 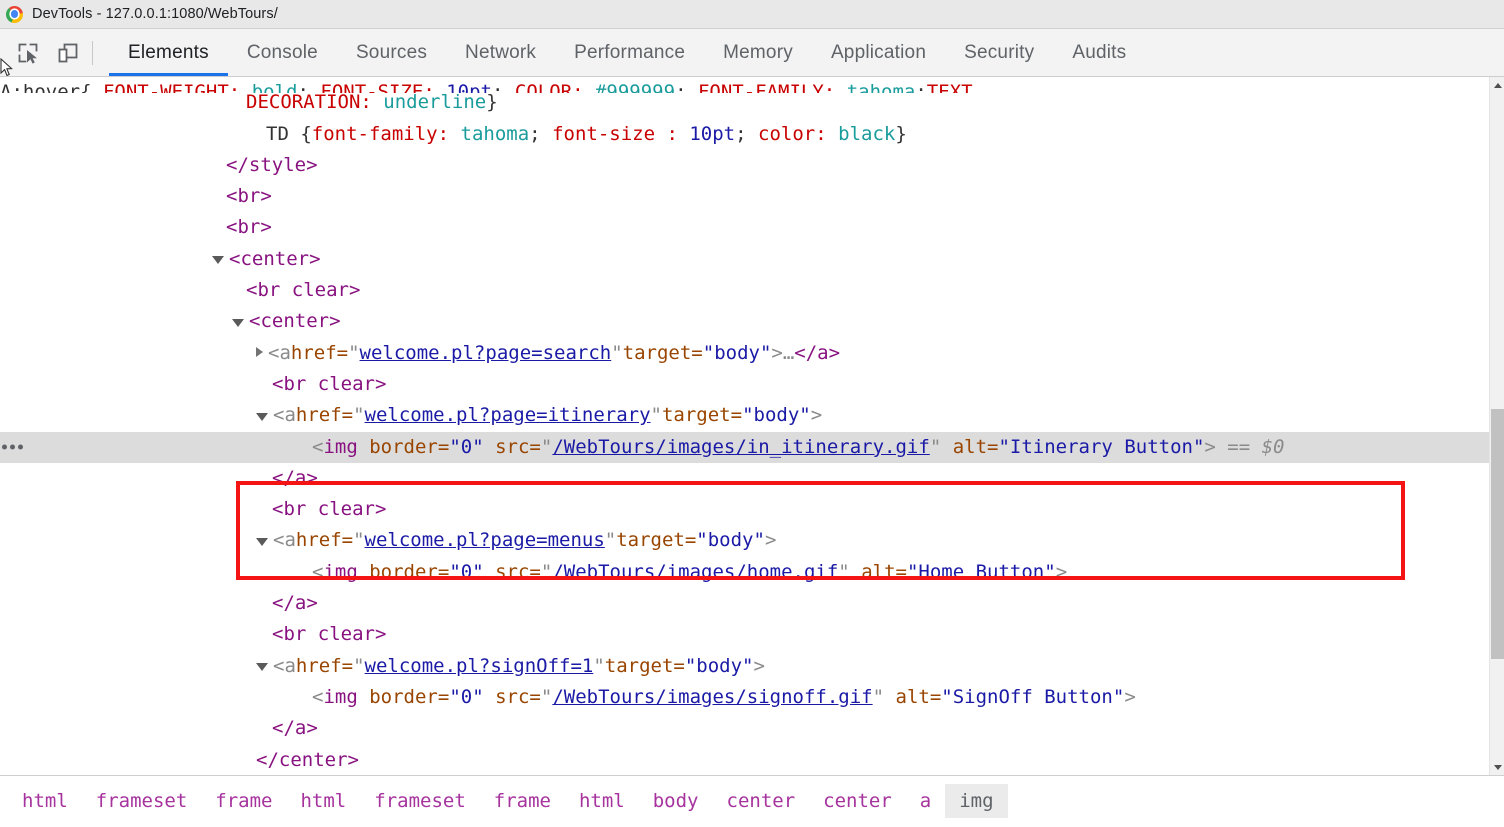 What do you see at coordinates (485, 540) in the screenshot?
I see `anchor-menus-href-value: welcome.pl?page=menus` at bounding box center [485, 540].